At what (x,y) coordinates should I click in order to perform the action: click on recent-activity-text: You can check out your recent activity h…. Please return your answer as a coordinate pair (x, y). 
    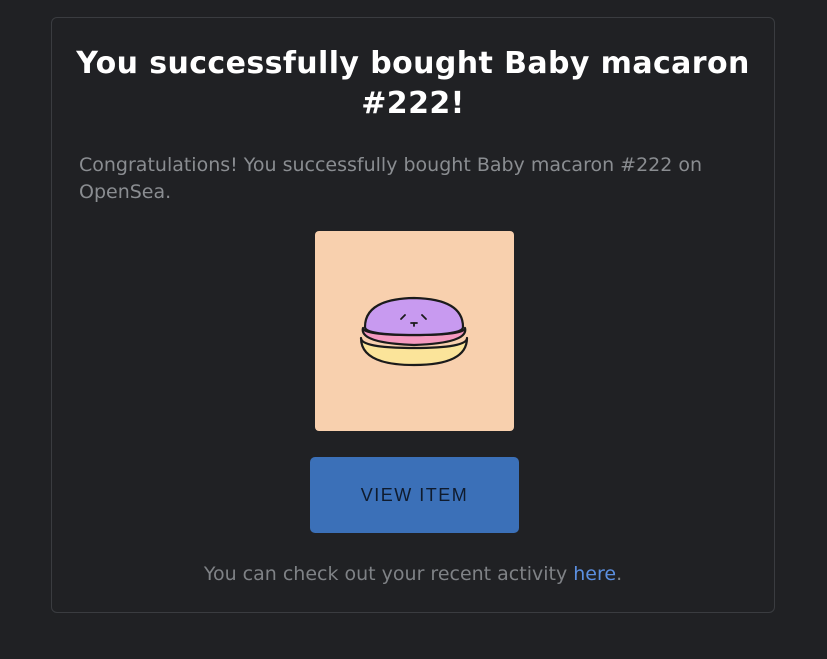
    Looking at the image, I should click on (413, 574).